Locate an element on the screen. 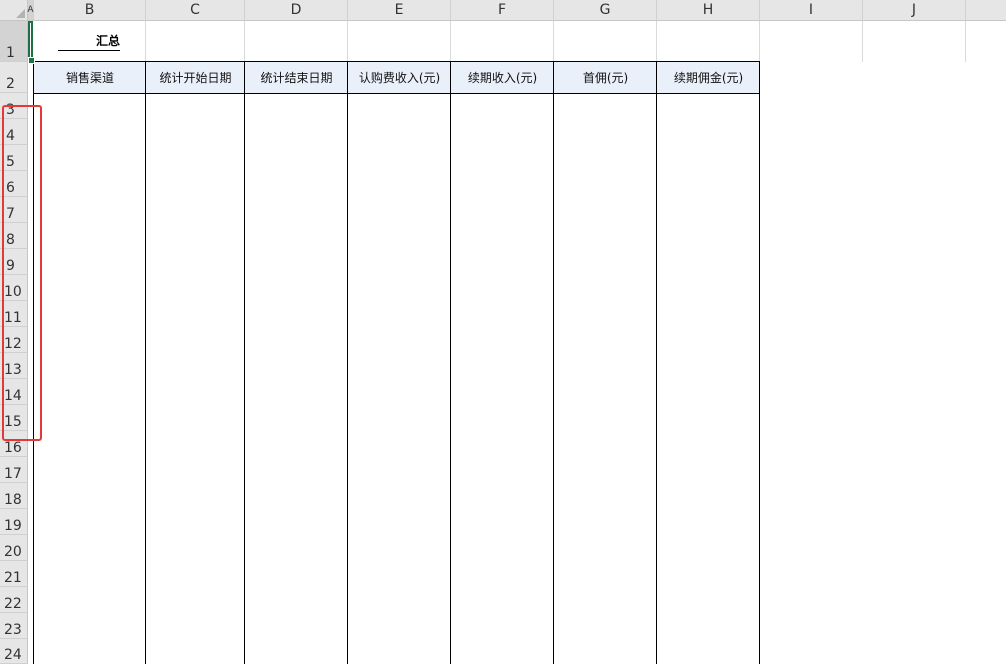 Image resolution: width=1006 pixels, height=664 pixels. column-header-k is located at coordinates (986, 10).